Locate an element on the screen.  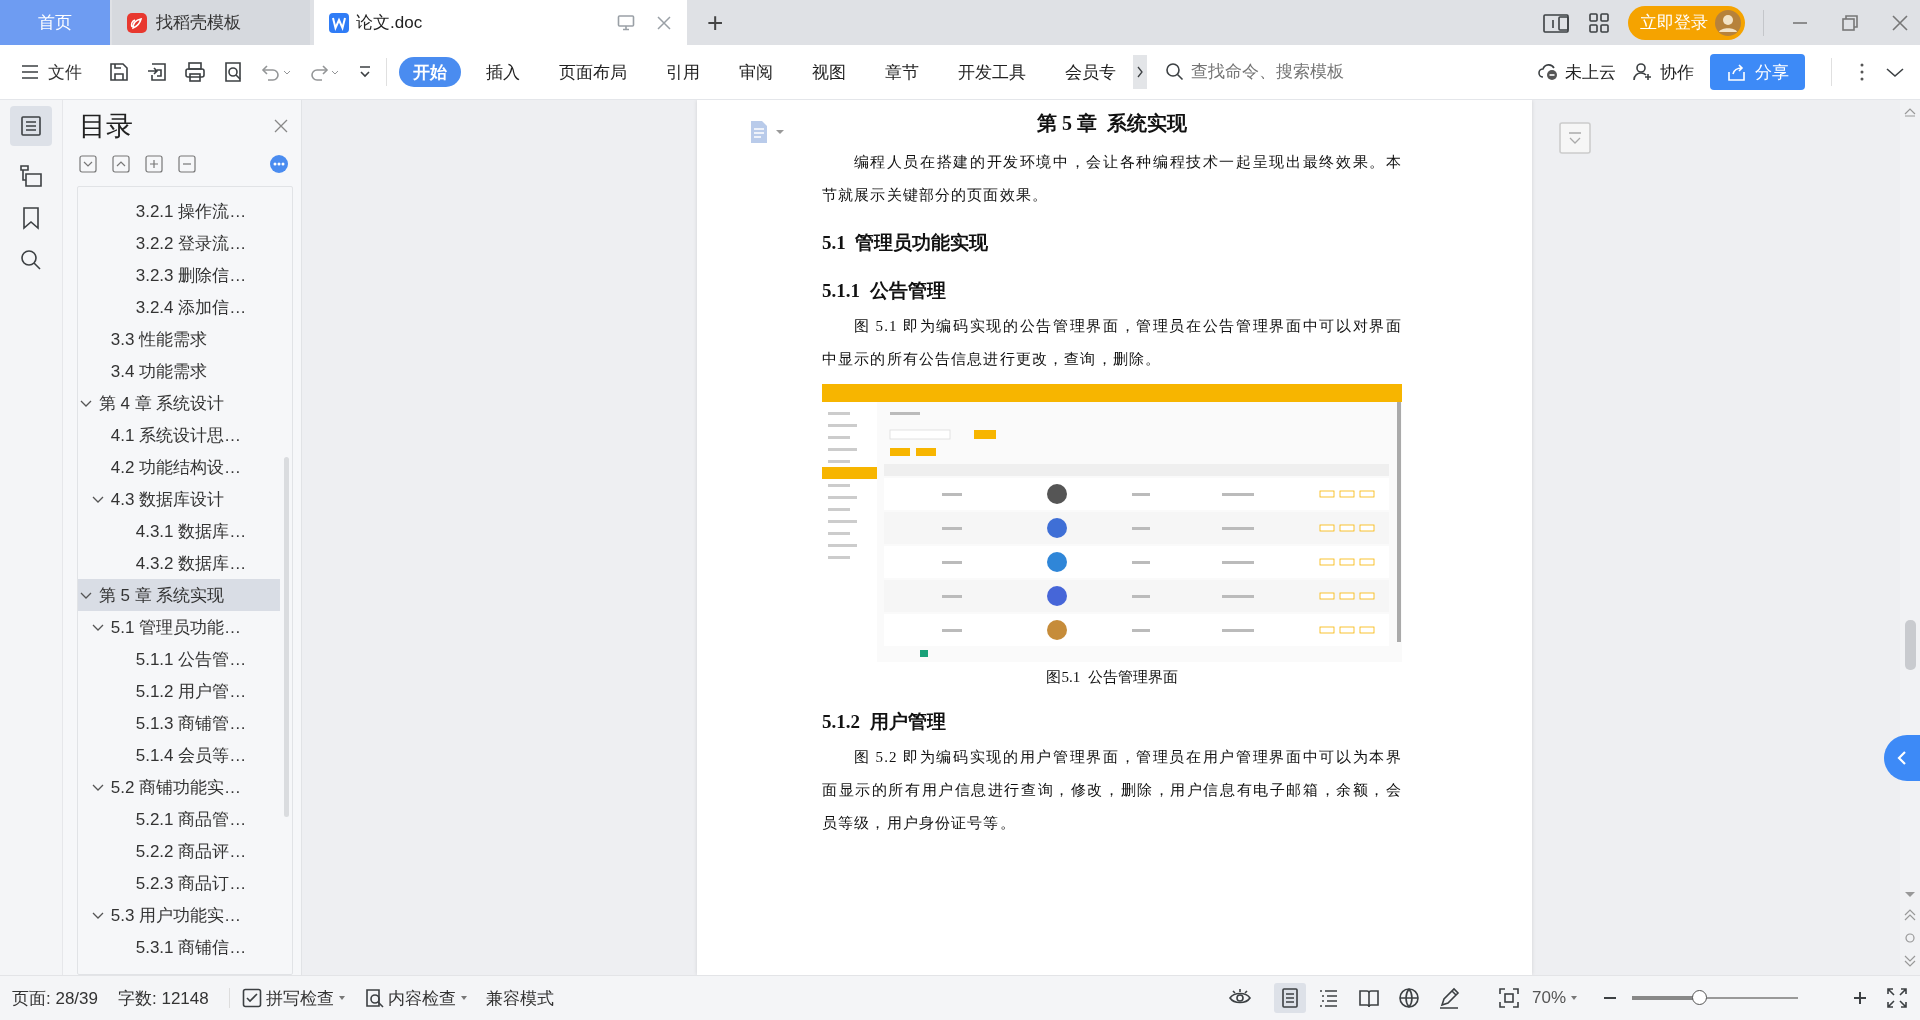
ribbon-tab: 视图 is located at coordinates (829, 72).